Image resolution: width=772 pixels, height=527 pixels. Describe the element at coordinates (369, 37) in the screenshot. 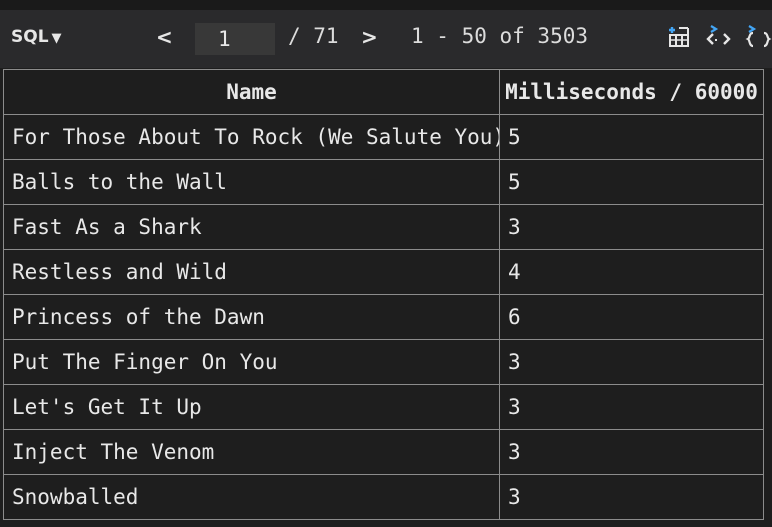

I see `next-page-button: >` at that location.